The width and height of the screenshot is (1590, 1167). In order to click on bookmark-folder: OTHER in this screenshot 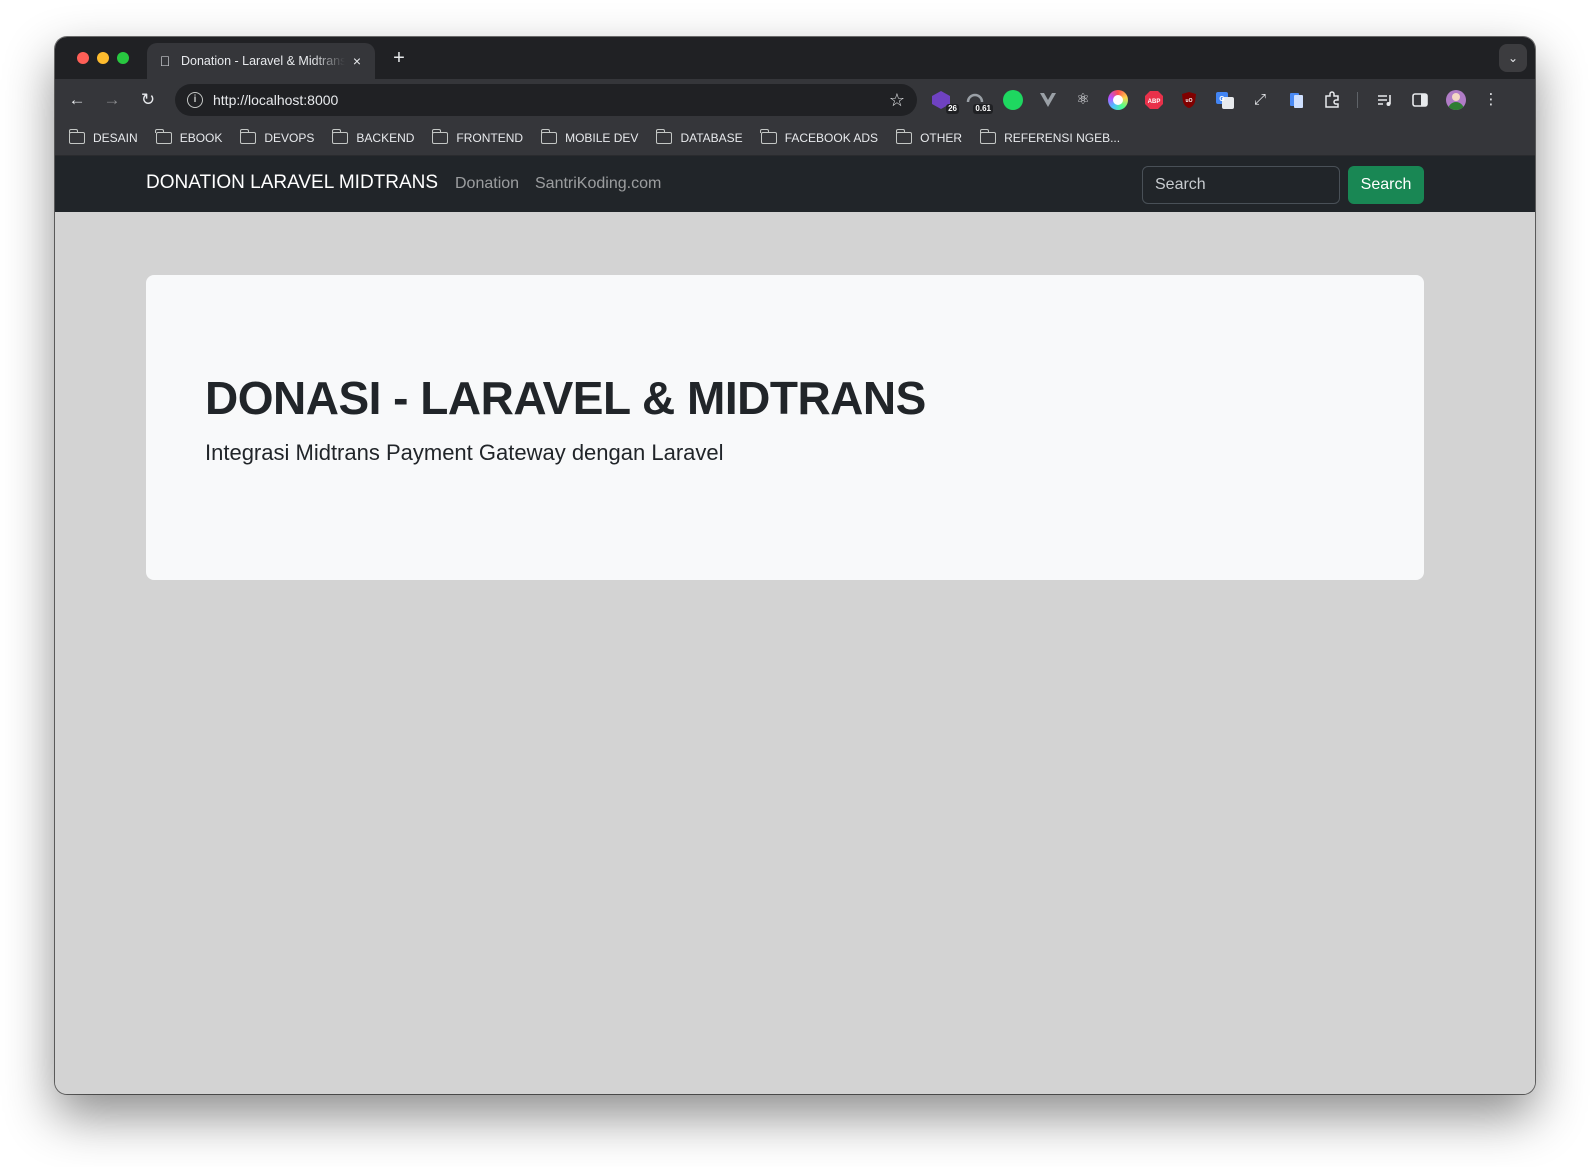, I will do `click(929, 137)`.